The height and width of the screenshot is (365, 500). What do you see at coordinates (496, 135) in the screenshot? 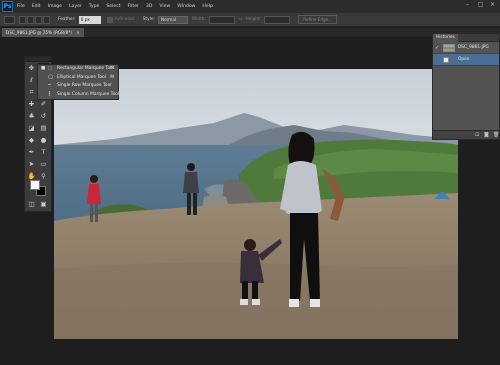
I see `trash-icon: 🗑` at bounding box center [496, 135].